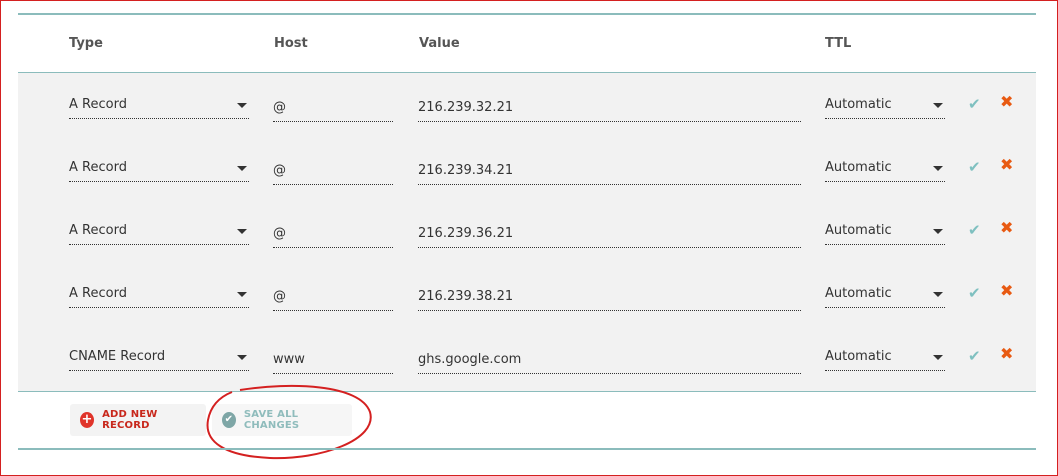  What do you see at coordinates (439, 43) in the screenshot?
I see `column-header-value: Value` at bounding box center [439, 43].